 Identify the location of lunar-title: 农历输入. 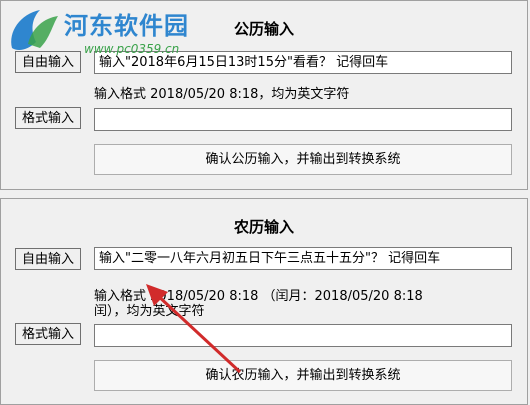
(263, 227).